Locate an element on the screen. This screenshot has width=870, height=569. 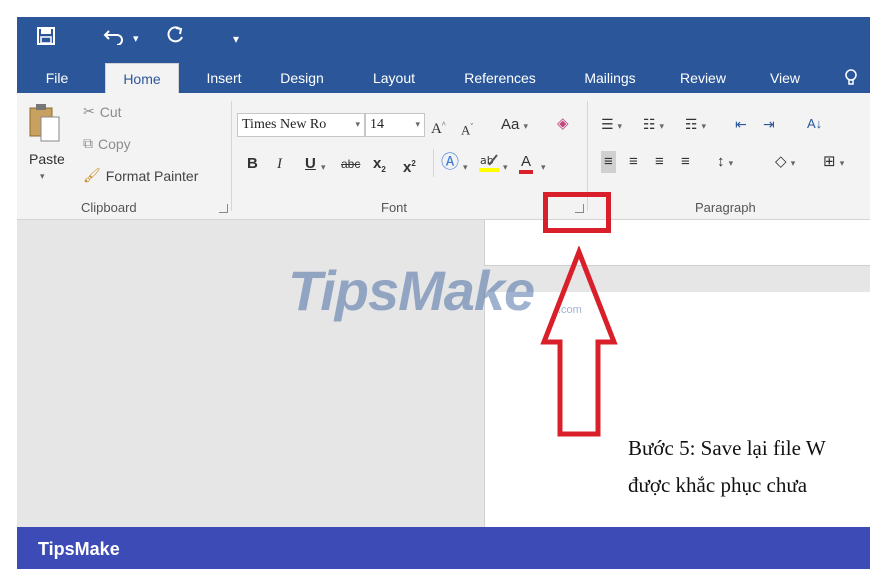
shrink-font-icon: Aˇ is located at coordinates (467, 128).